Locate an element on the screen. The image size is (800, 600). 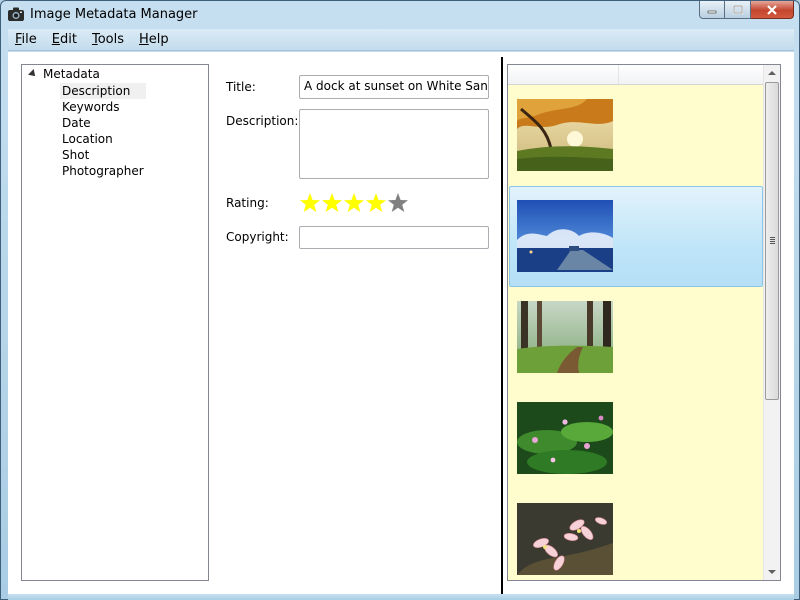
copyright-field is located at coordinates (394, 237).